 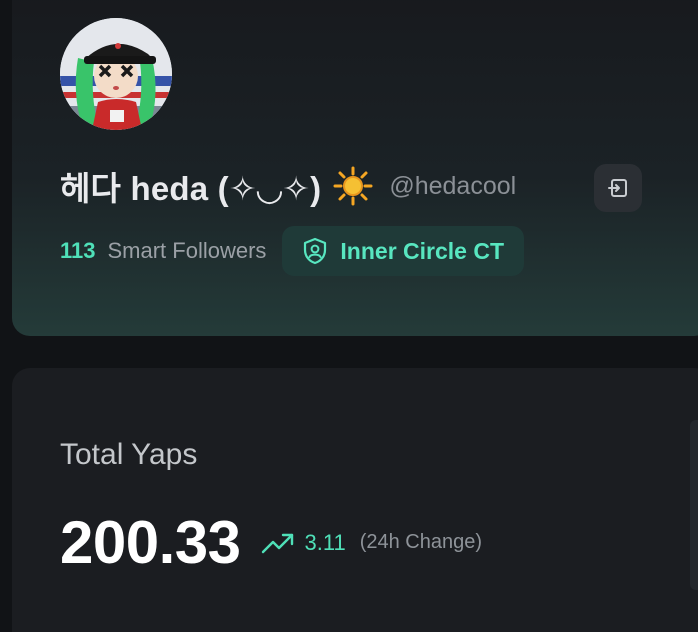 I want to click on smart-followers-row: 113 Smart Followers Inner Circle CT, so click(x=292, y=251).